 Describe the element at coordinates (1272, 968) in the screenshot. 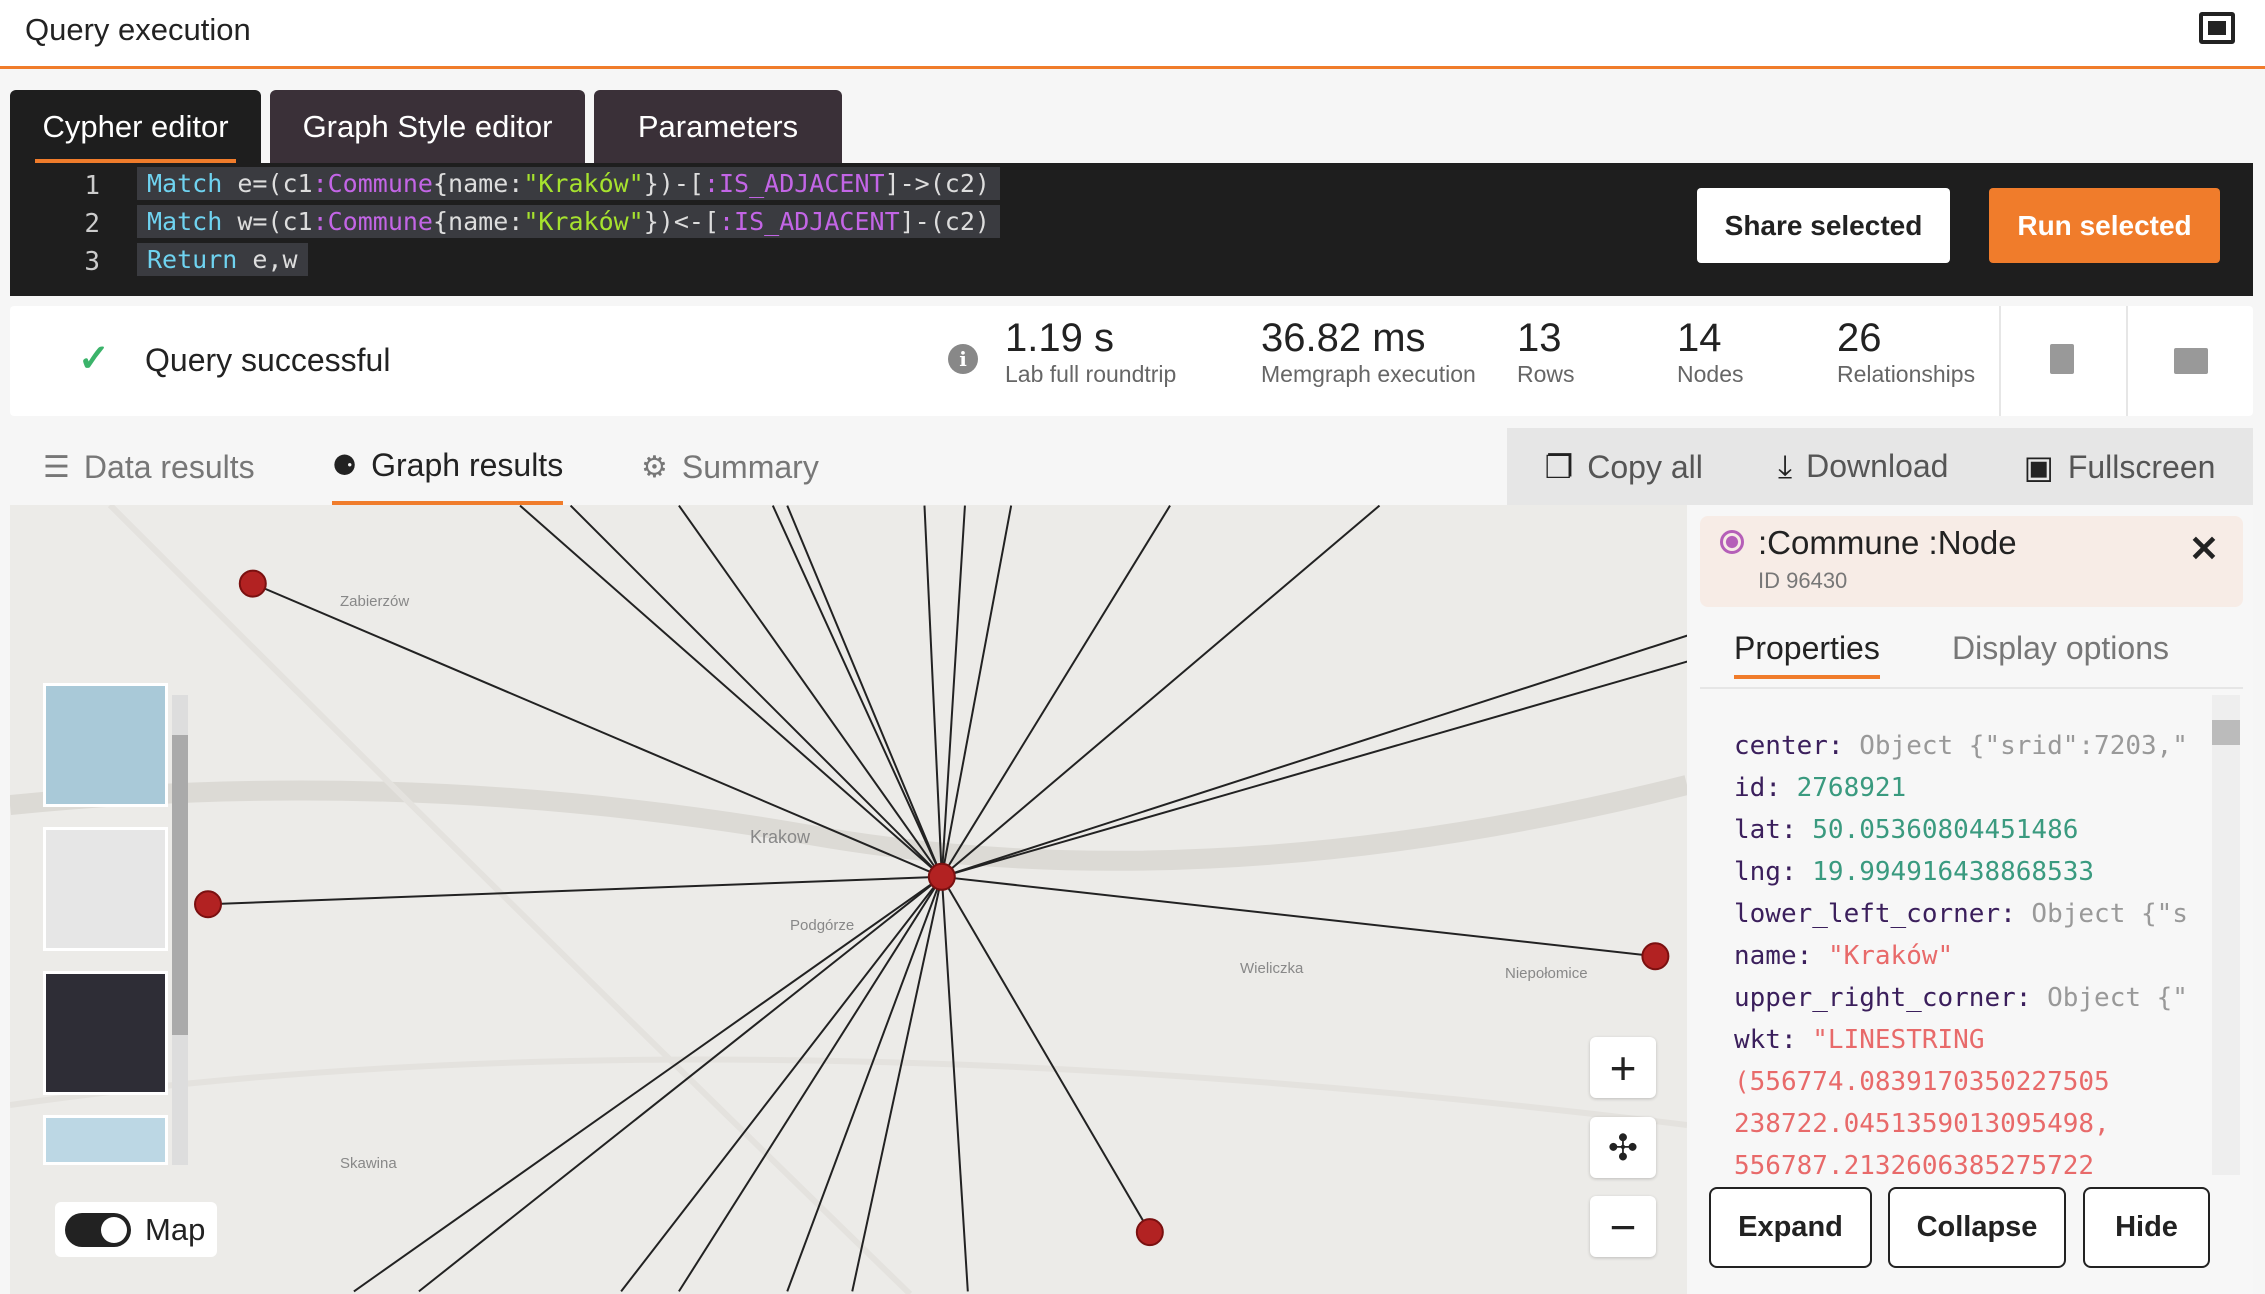

I see `map-label: Wieliczka` at that location.